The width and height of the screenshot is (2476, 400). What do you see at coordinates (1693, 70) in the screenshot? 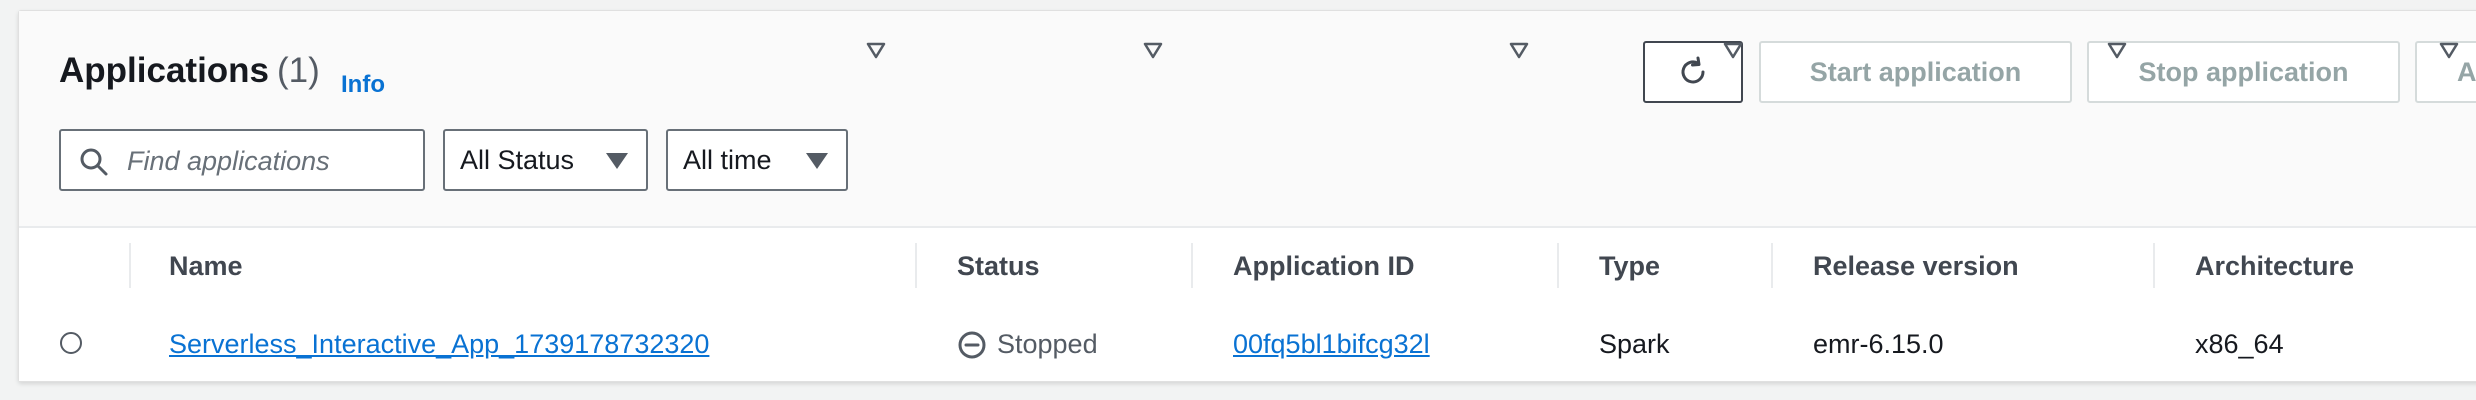
I see `refresh-icon` at bounding box center [1693, 70].